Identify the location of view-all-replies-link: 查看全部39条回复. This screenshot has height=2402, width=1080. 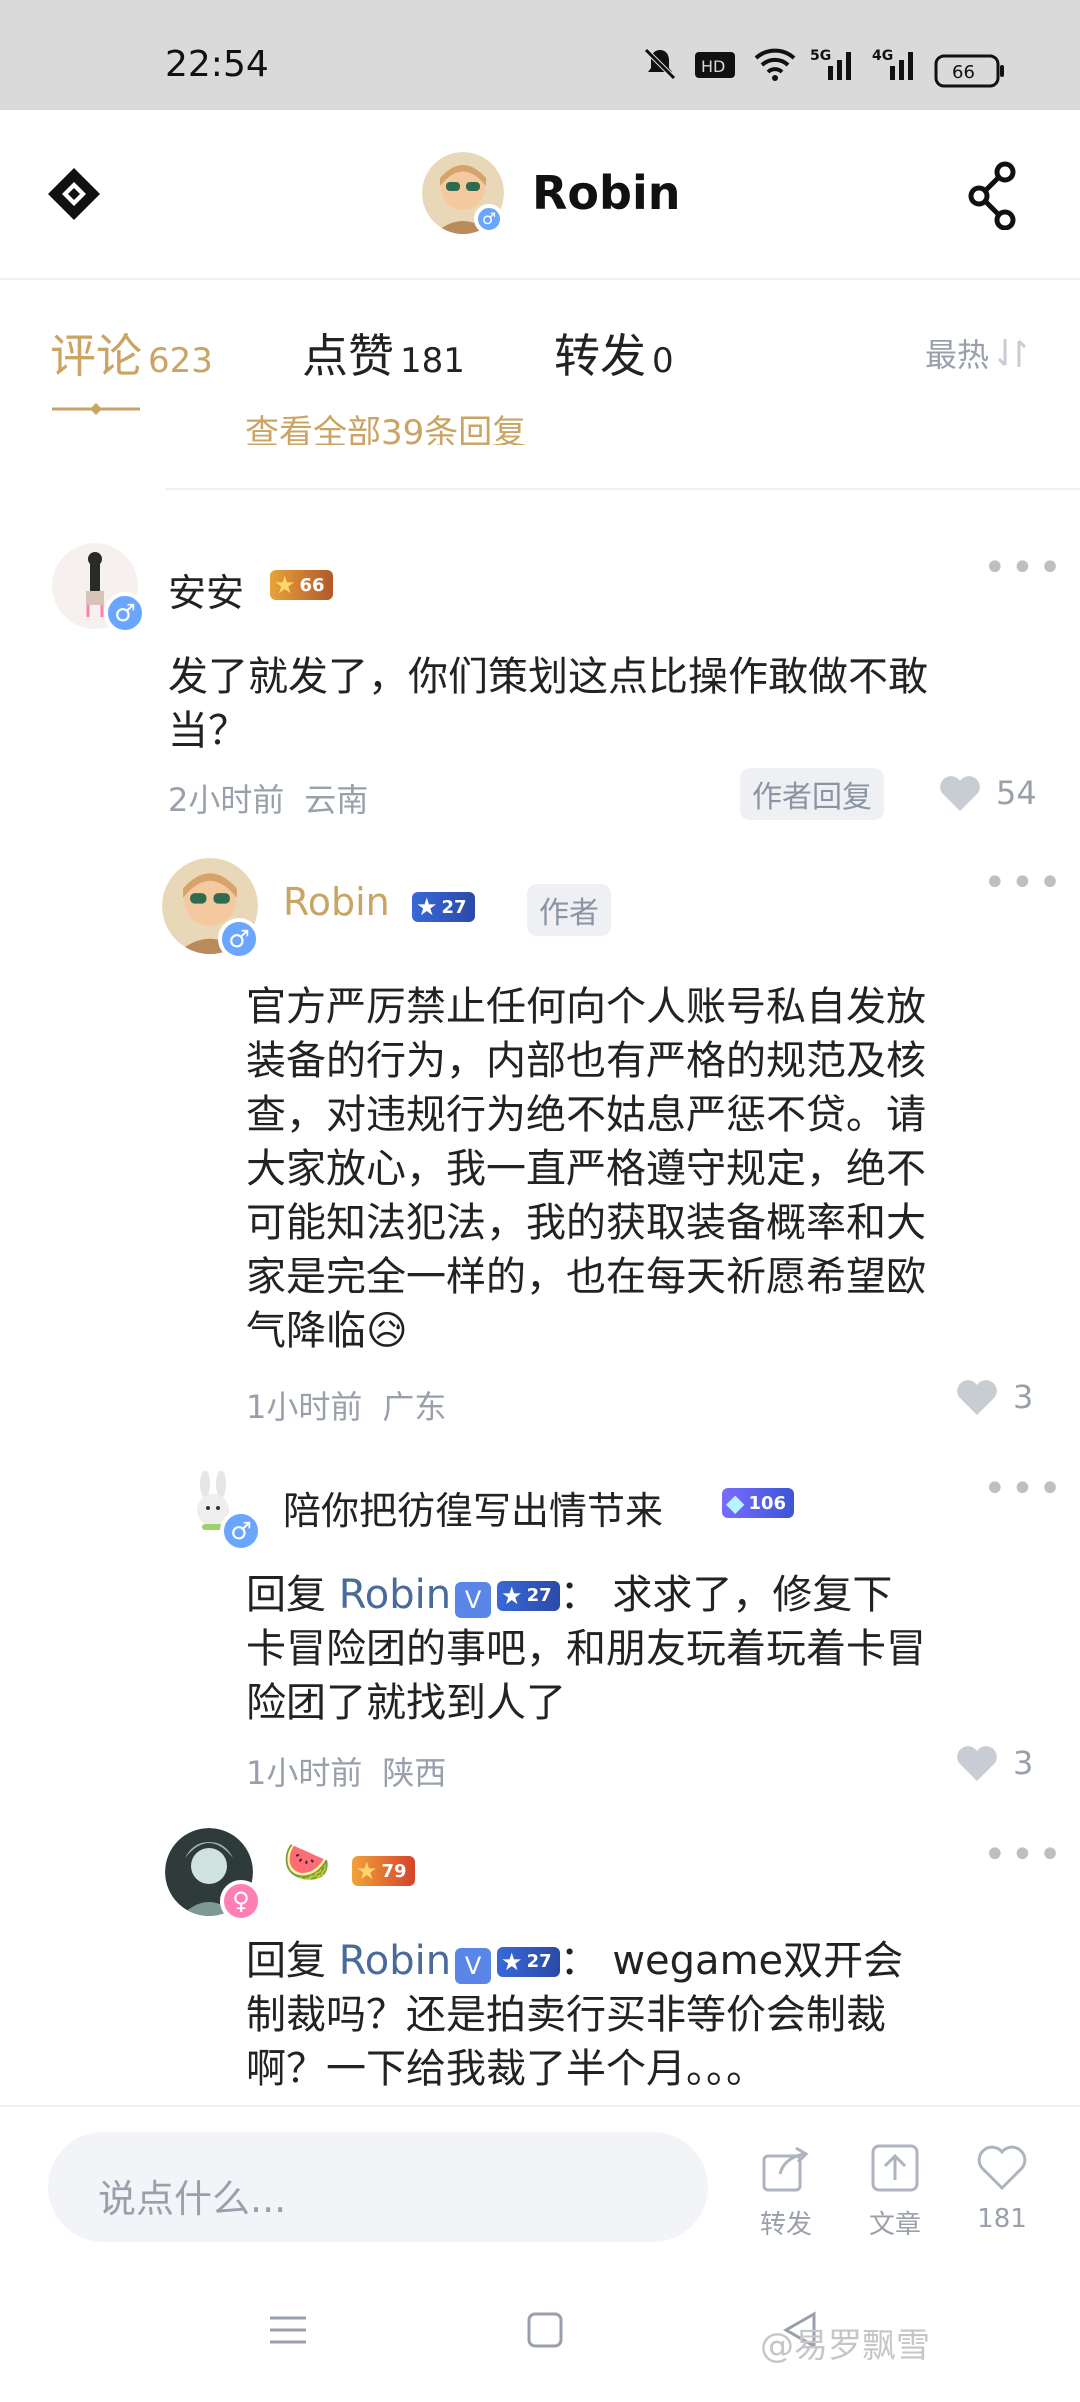
(385, 425).